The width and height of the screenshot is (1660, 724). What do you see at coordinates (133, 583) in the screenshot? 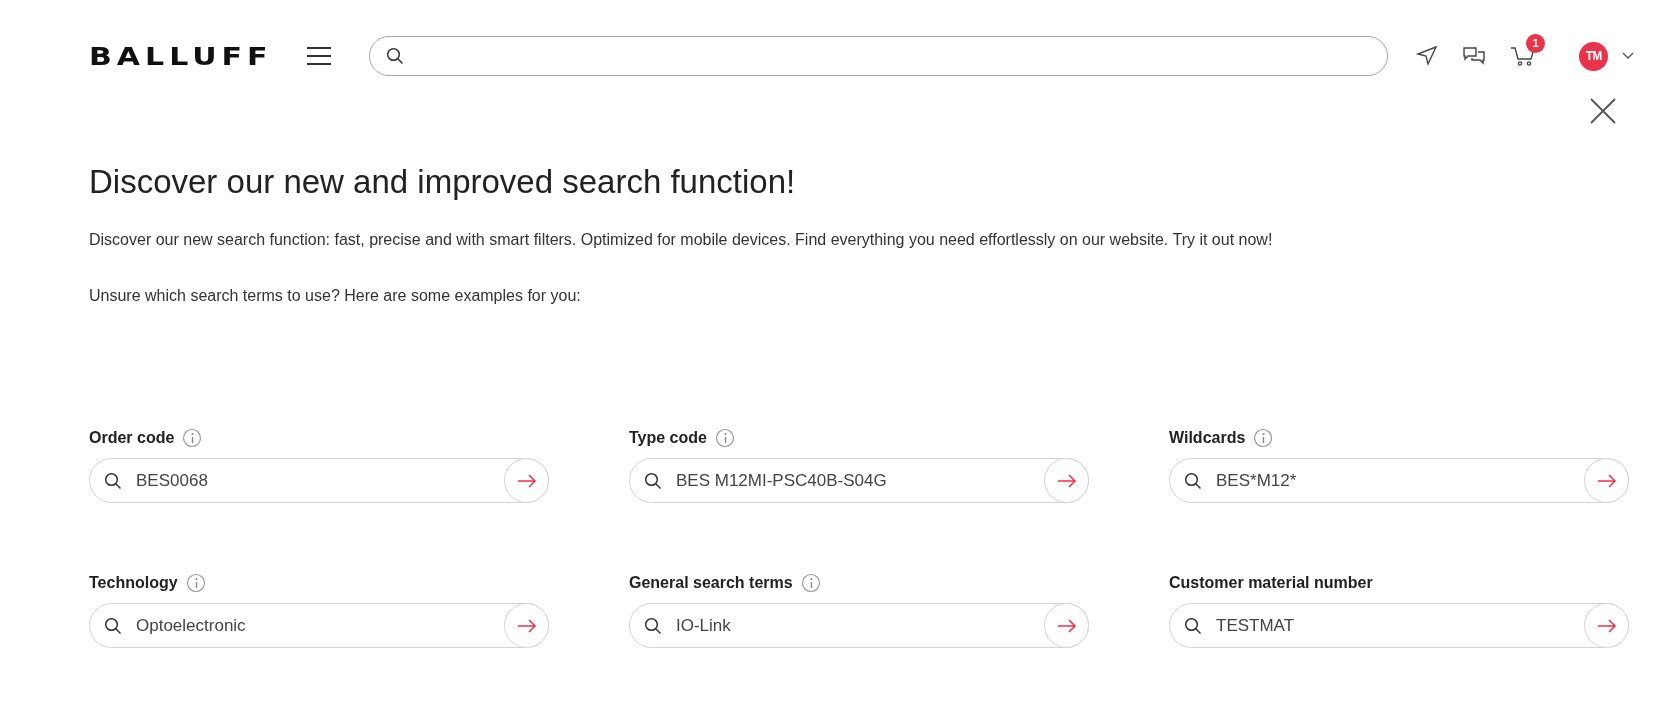
I see `field-label: Technology` at bounding box center [133, 583].